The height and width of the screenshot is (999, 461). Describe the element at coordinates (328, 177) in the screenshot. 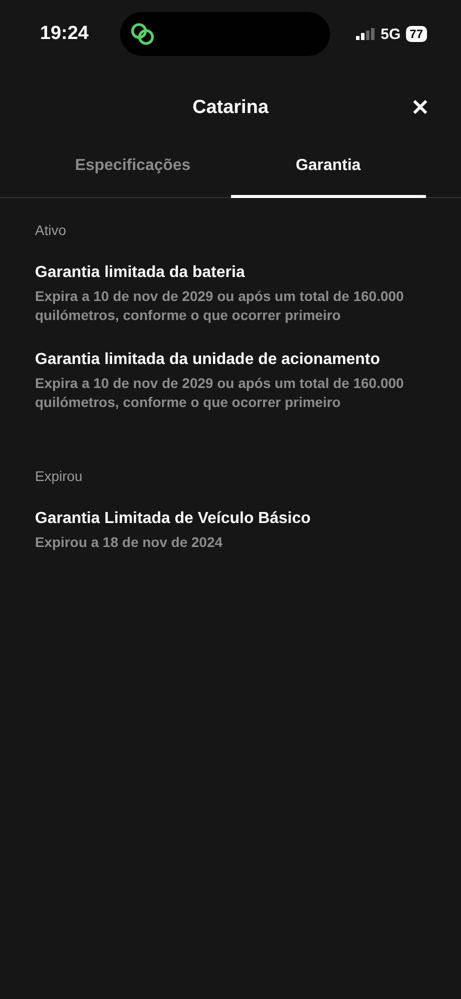

I see `tab: Garantia` at that location.